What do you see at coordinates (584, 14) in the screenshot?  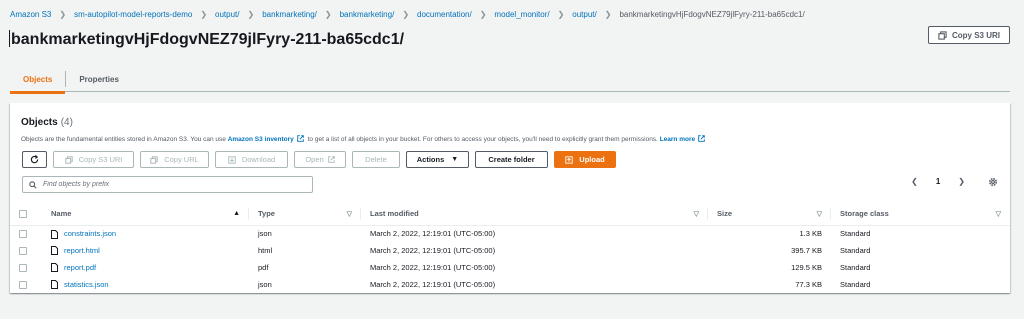 I see `breadcrumb-output-2: output/` at bounding box center [584, 14].